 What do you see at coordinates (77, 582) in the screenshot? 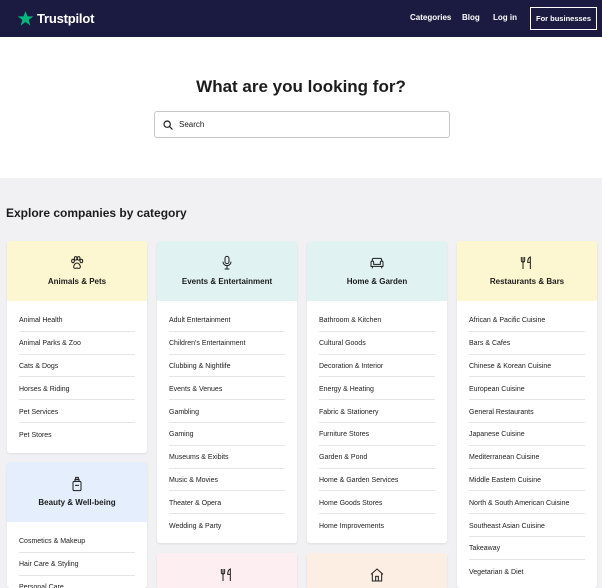
I see `list-item: Personal Care` at bounding box center [77, 582].